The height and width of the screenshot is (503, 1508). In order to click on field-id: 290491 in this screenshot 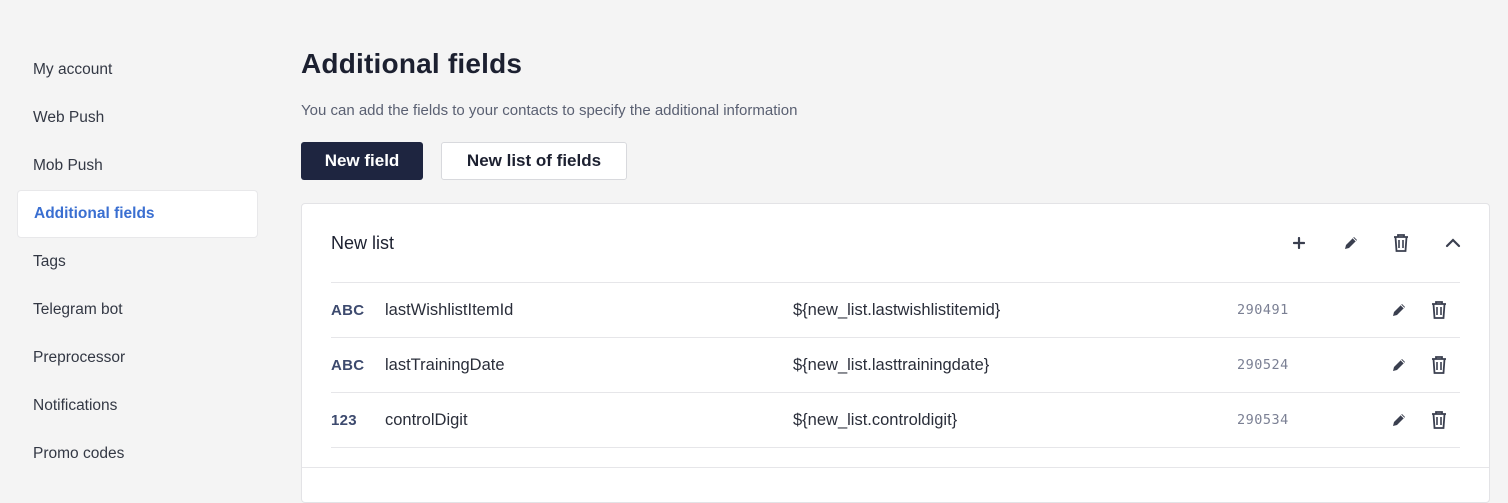, I will do `click(1263, 310)`.